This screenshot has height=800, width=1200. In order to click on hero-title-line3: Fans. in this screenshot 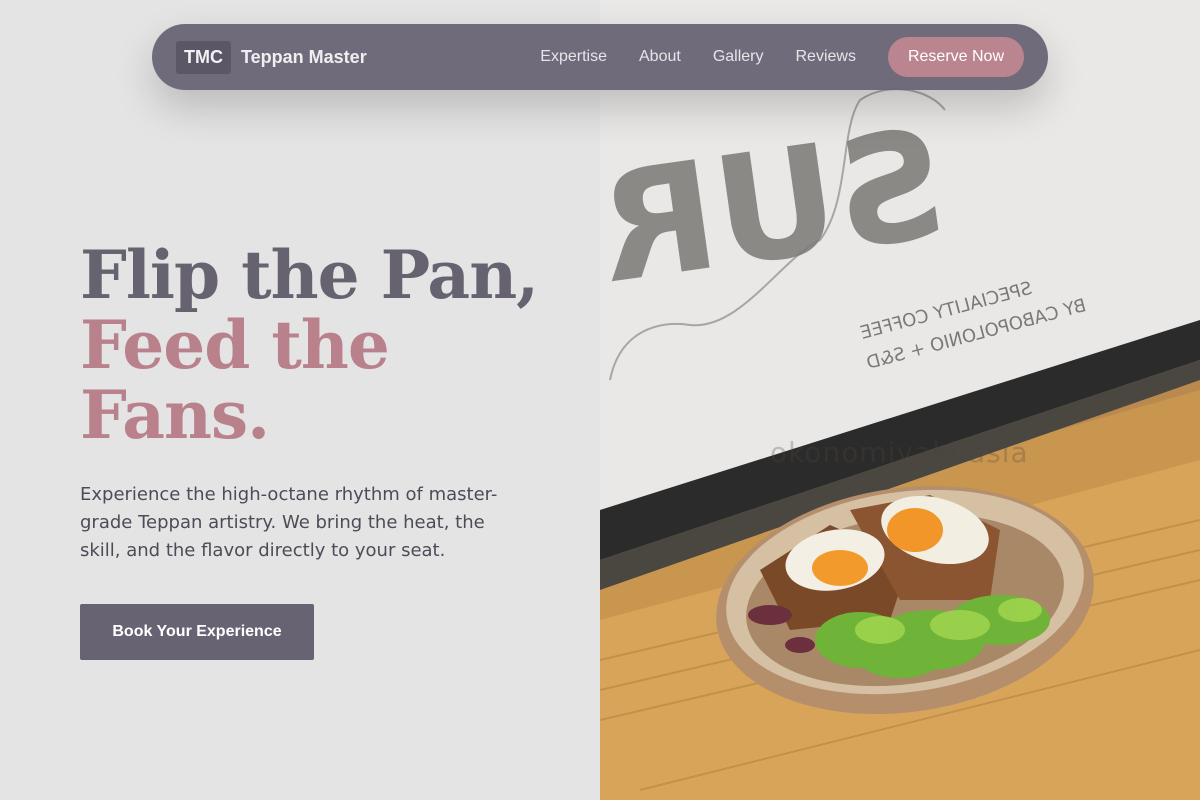, I will do `click(175, 415)`.